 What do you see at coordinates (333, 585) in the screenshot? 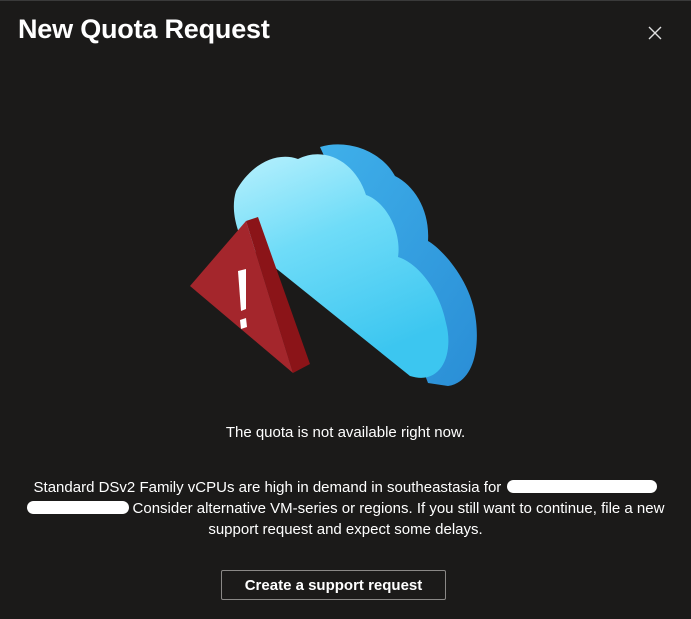
I see `create-support-request-button: Create a support request` at bounding box center [333, 585].